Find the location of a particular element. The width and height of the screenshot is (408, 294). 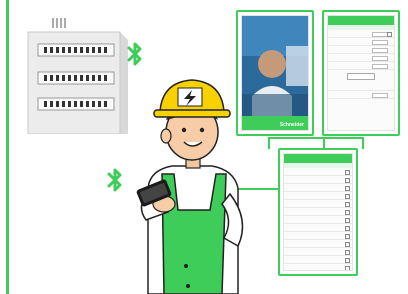

phone-screen-list is located at coordinates (318, 212).